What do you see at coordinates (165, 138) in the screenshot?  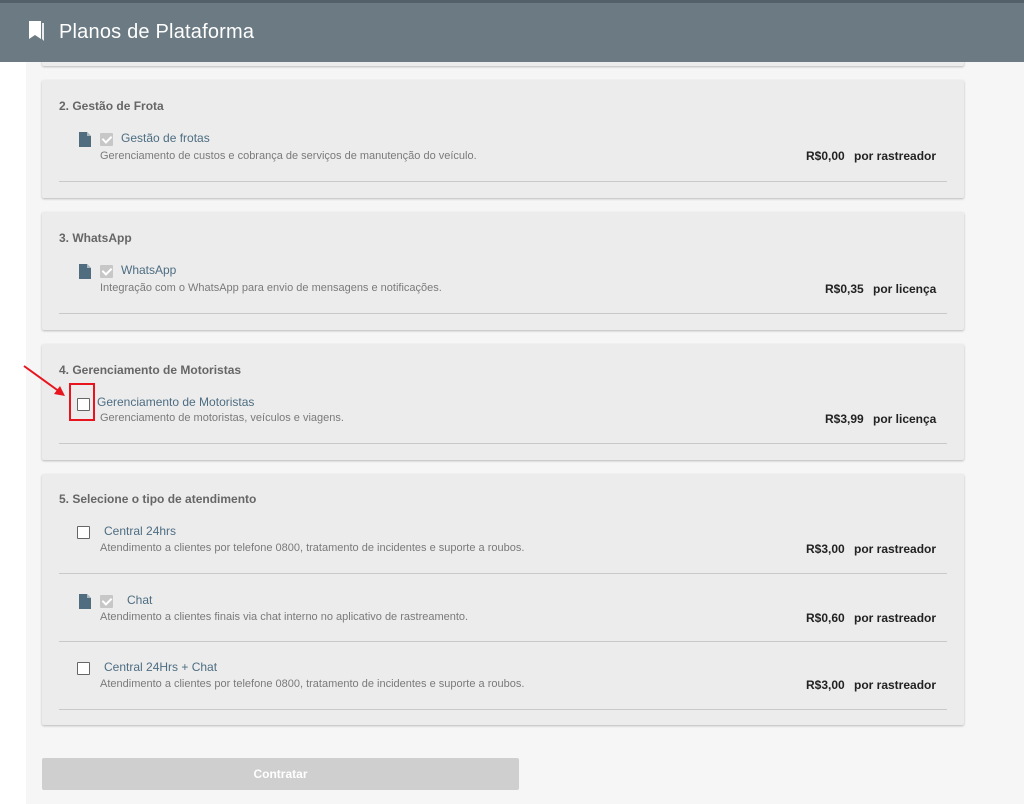 I see `item-name: Gestão de frotas` at bounding box center [165, 138].